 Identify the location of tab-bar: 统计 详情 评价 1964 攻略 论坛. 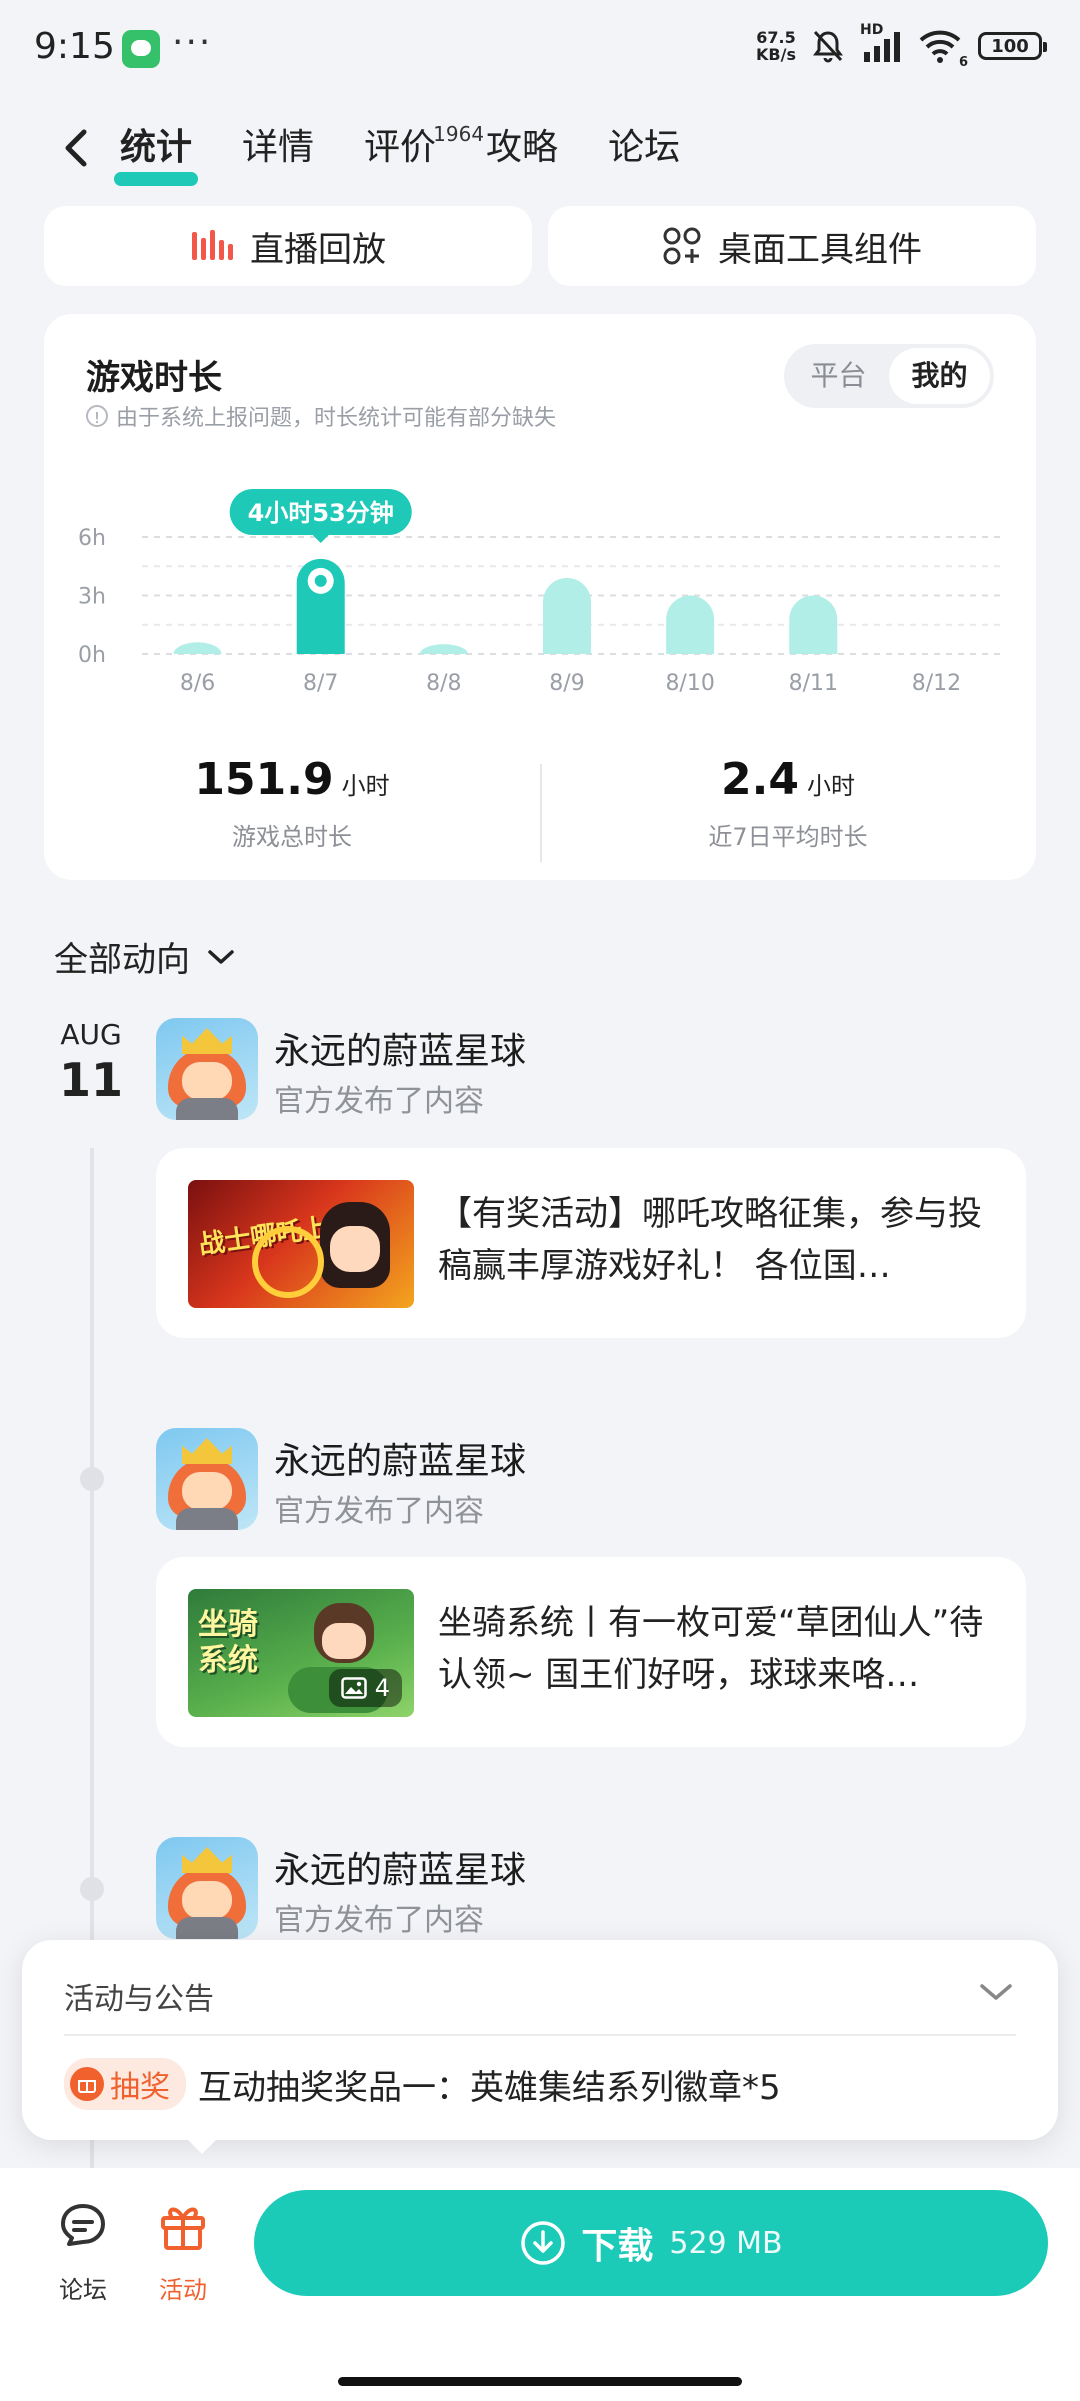
(421, 152).